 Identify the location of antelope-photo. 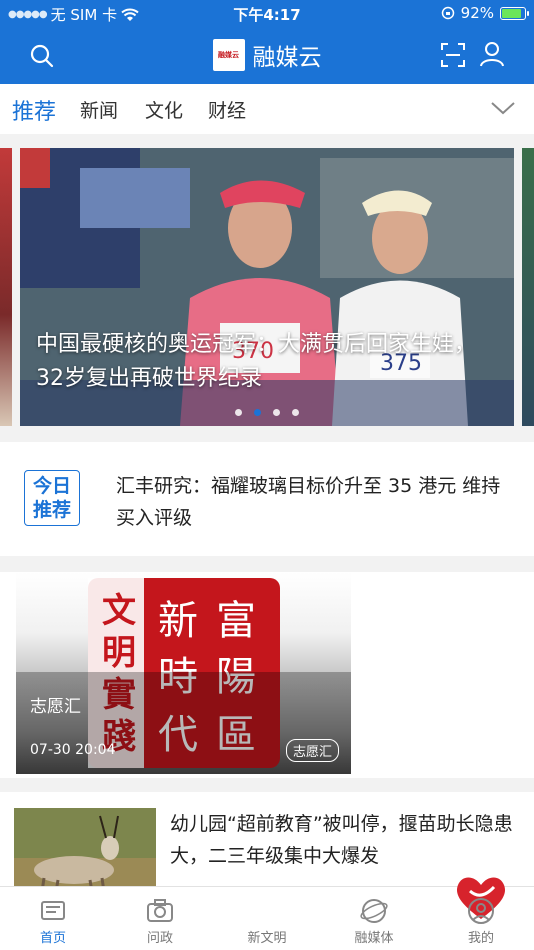
(85, 850).